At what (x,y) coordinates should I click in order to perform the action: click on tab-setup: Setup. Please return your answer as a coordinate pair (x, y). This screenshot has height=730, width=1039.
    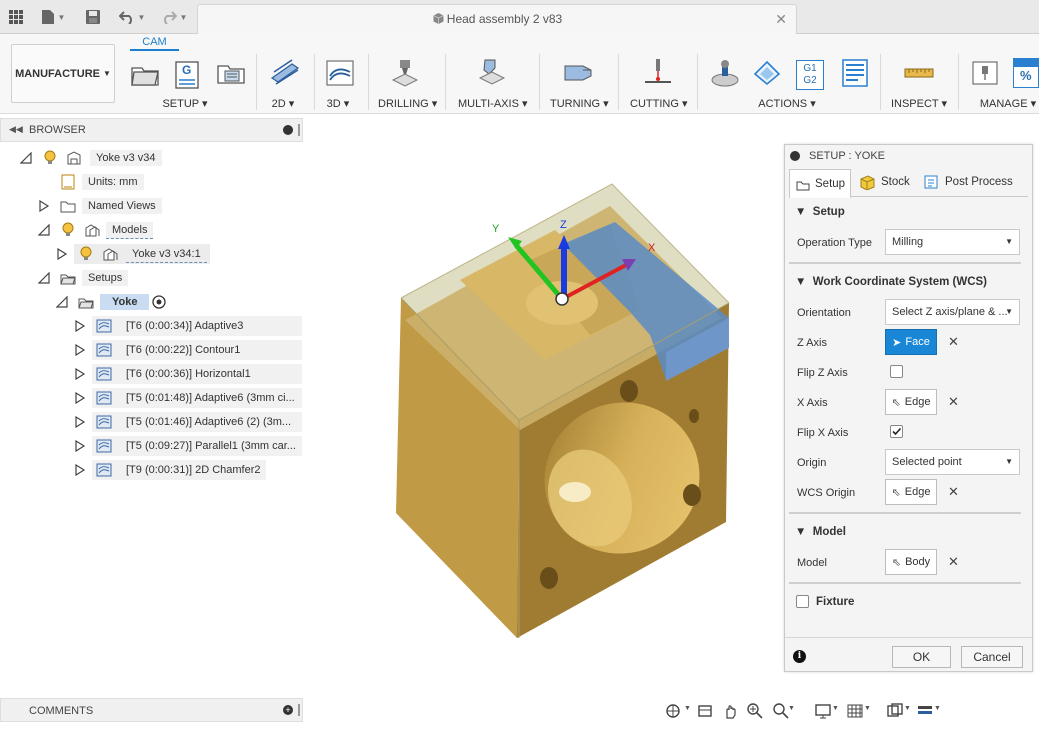
    Looking at the image, I should click on (820, 183).